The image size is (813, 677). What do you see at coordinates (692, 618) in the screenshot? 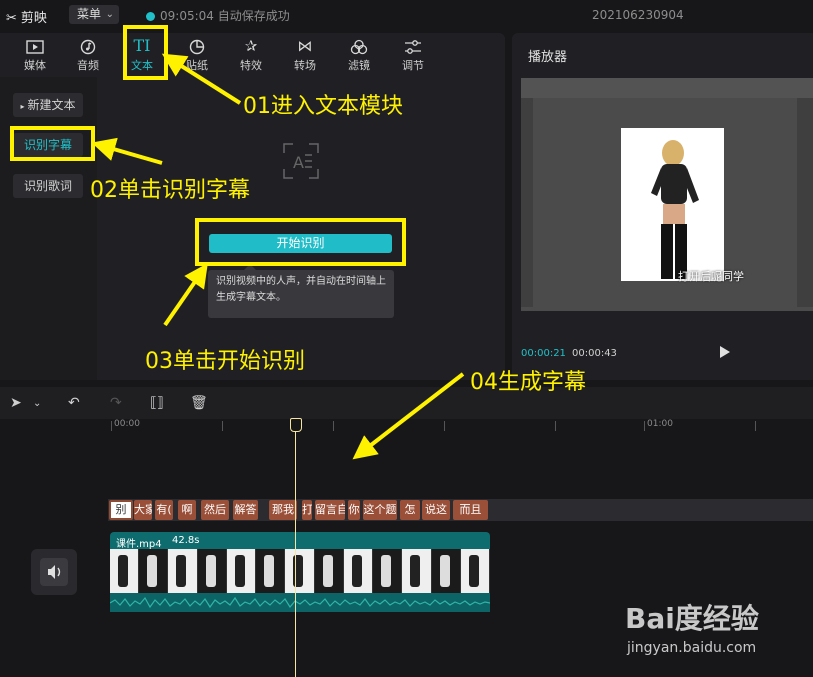
I see `baidu-jingyan-watermark-logo: Bai度经验` at bounding box center [692, 618].